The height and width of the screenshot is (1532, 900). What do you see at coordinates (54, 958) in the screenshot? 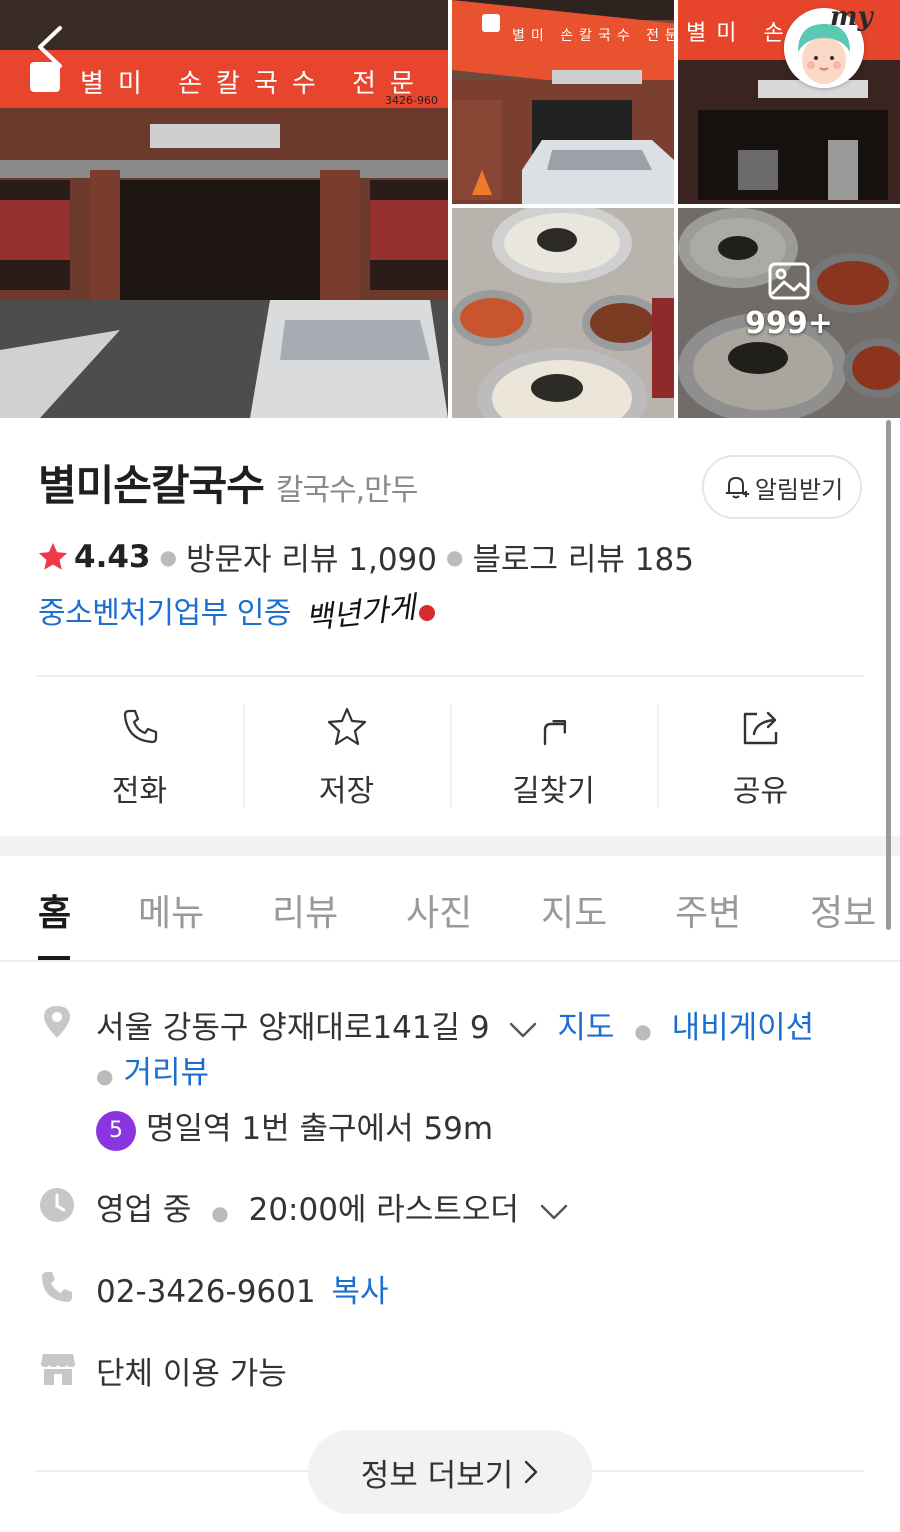
I see `active-tab-indicator` at bounding box center [54, 958].